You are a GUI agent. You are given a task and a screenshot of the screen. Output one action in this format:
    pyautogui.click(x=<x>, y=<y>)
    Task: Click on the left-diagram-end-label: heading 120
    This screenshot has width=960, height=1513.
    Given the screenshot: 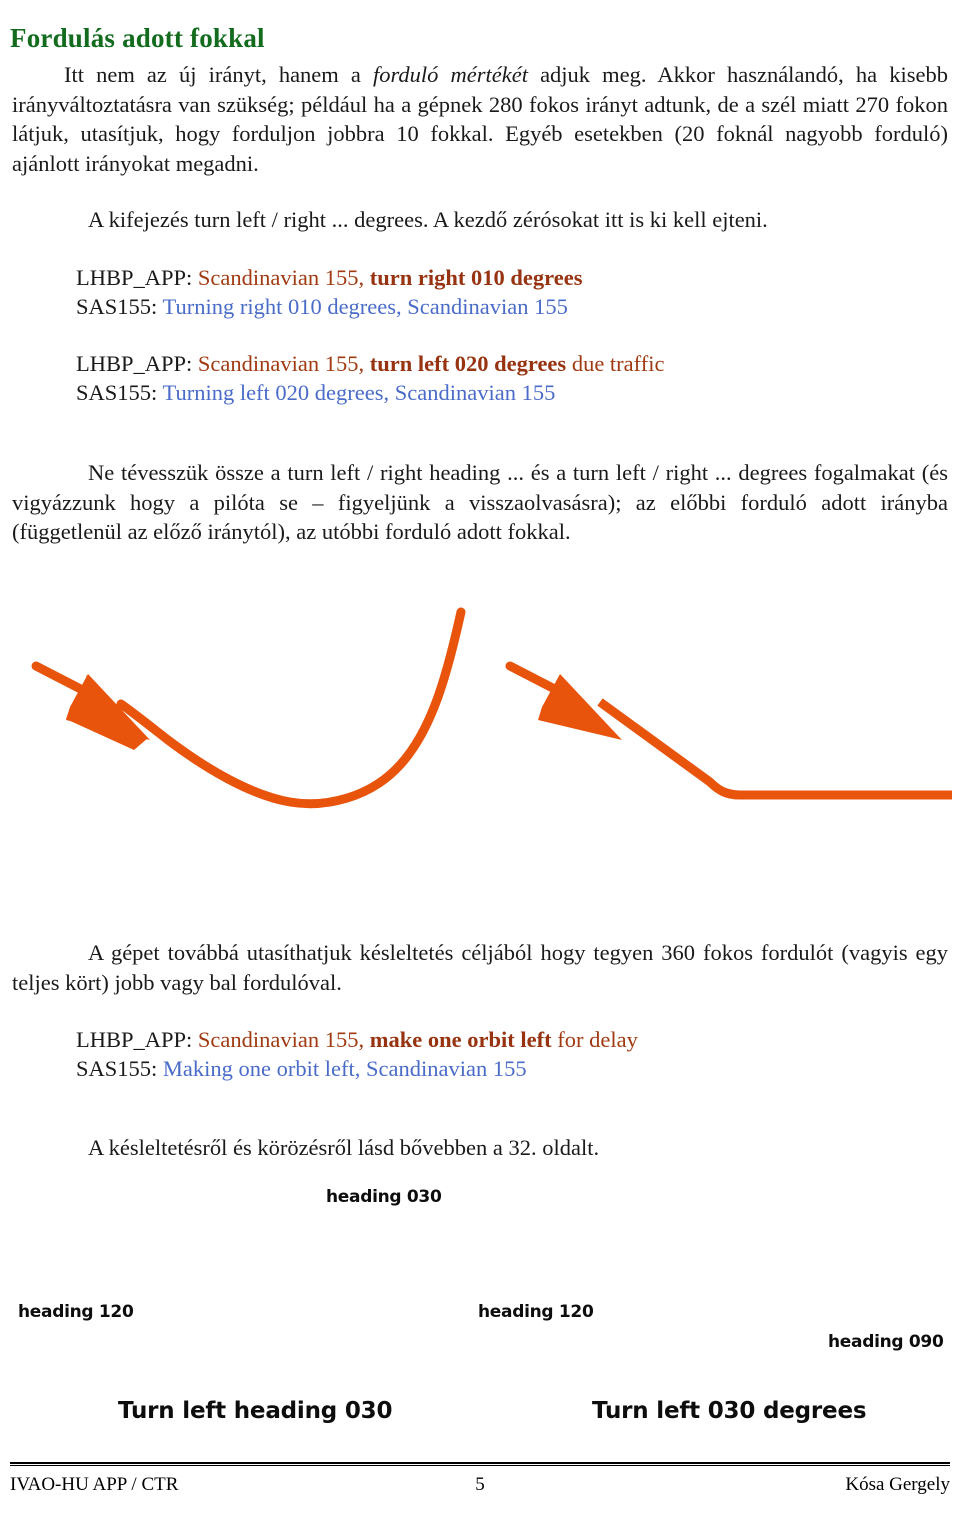 What is the action you would take?
    pyautogui.click(x=76, y=1312)
    